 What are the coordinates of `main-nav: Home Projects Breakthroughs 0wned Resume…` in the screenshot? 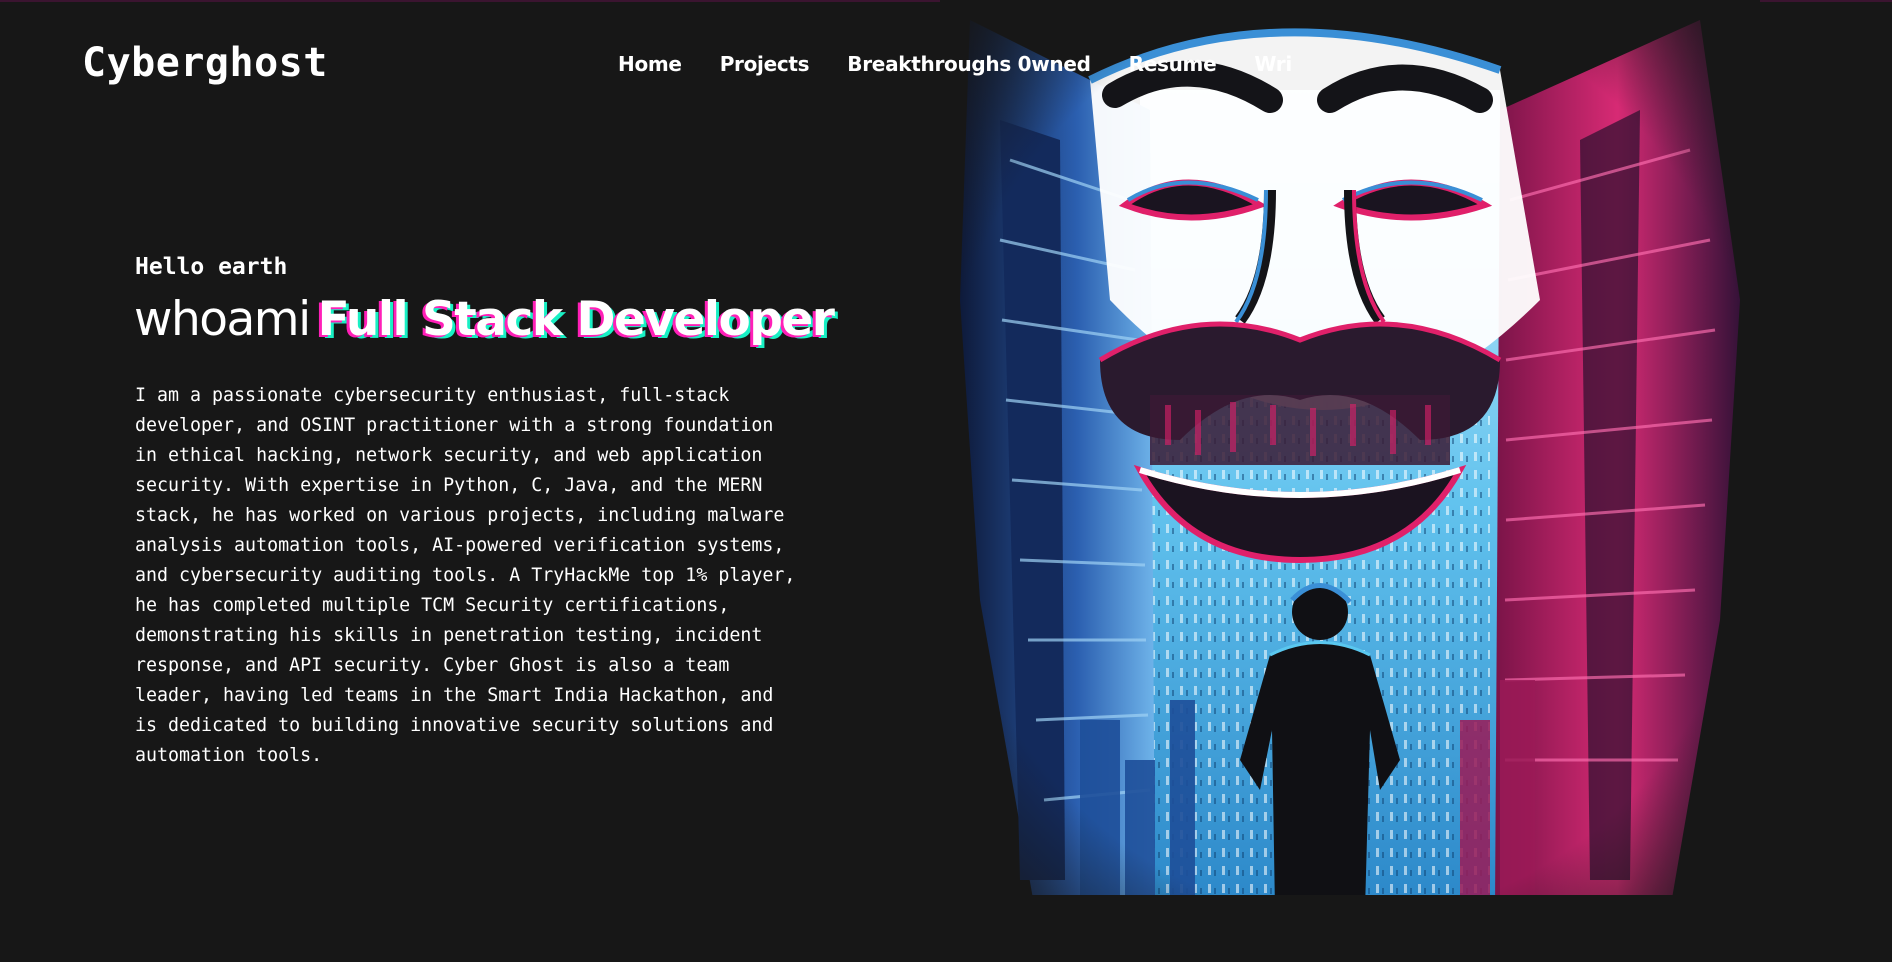 It's located at (955, 64).